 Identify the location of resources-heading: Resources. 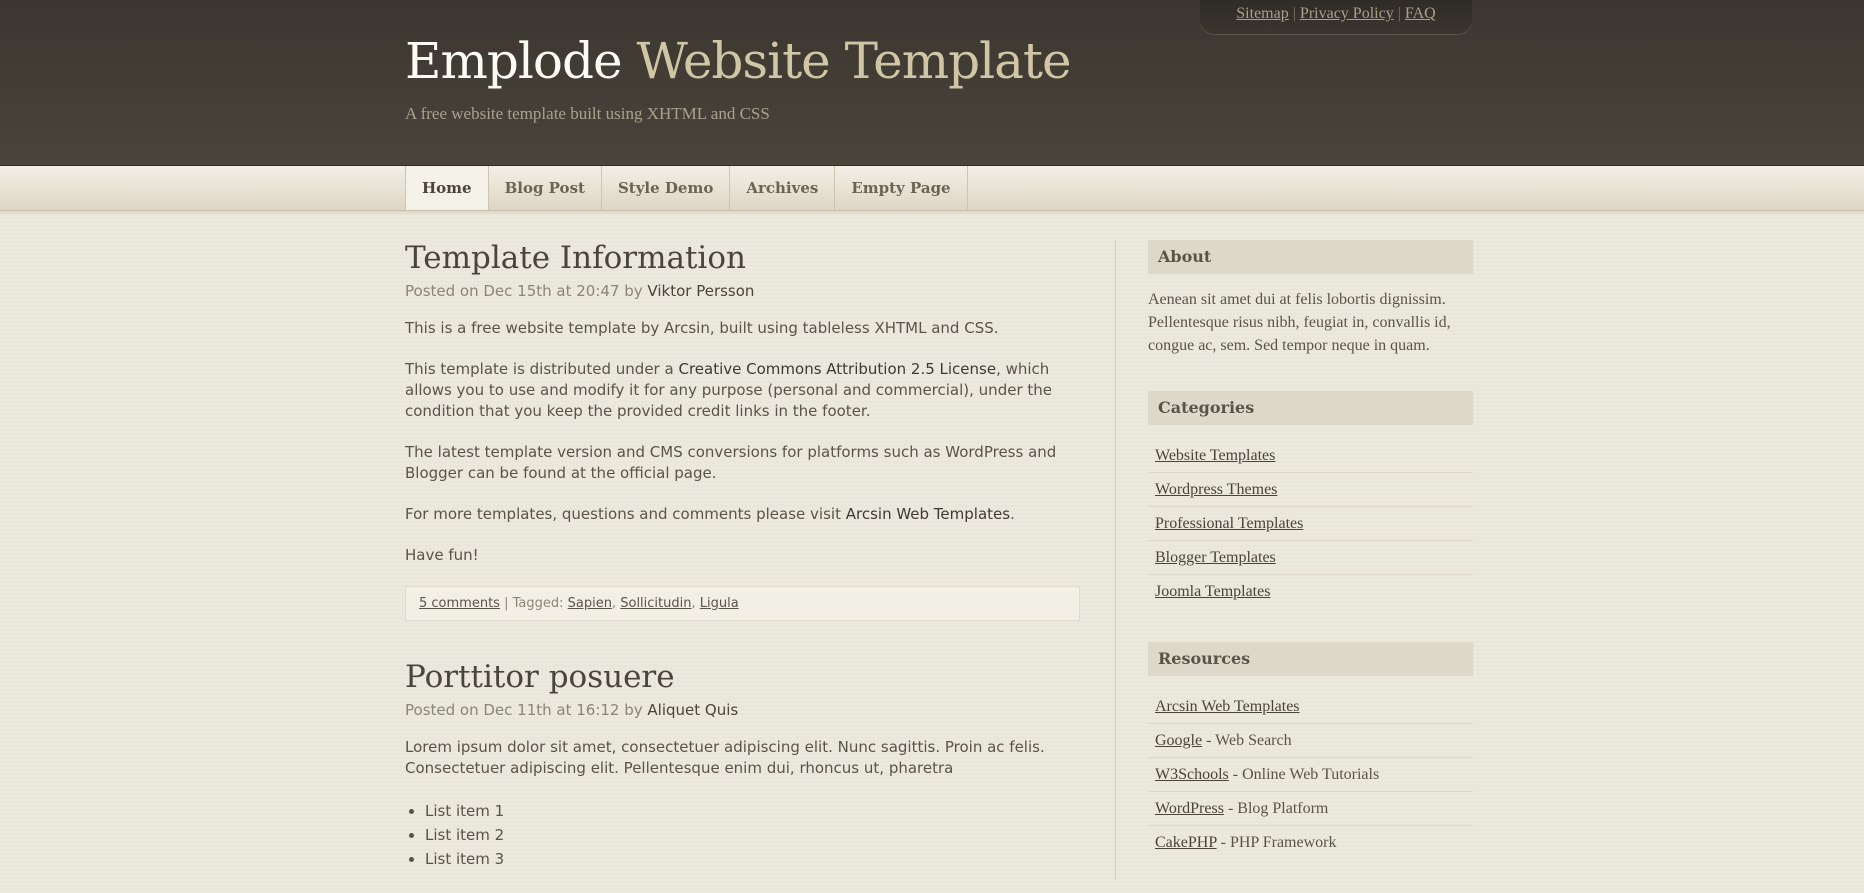
(1310, 659).